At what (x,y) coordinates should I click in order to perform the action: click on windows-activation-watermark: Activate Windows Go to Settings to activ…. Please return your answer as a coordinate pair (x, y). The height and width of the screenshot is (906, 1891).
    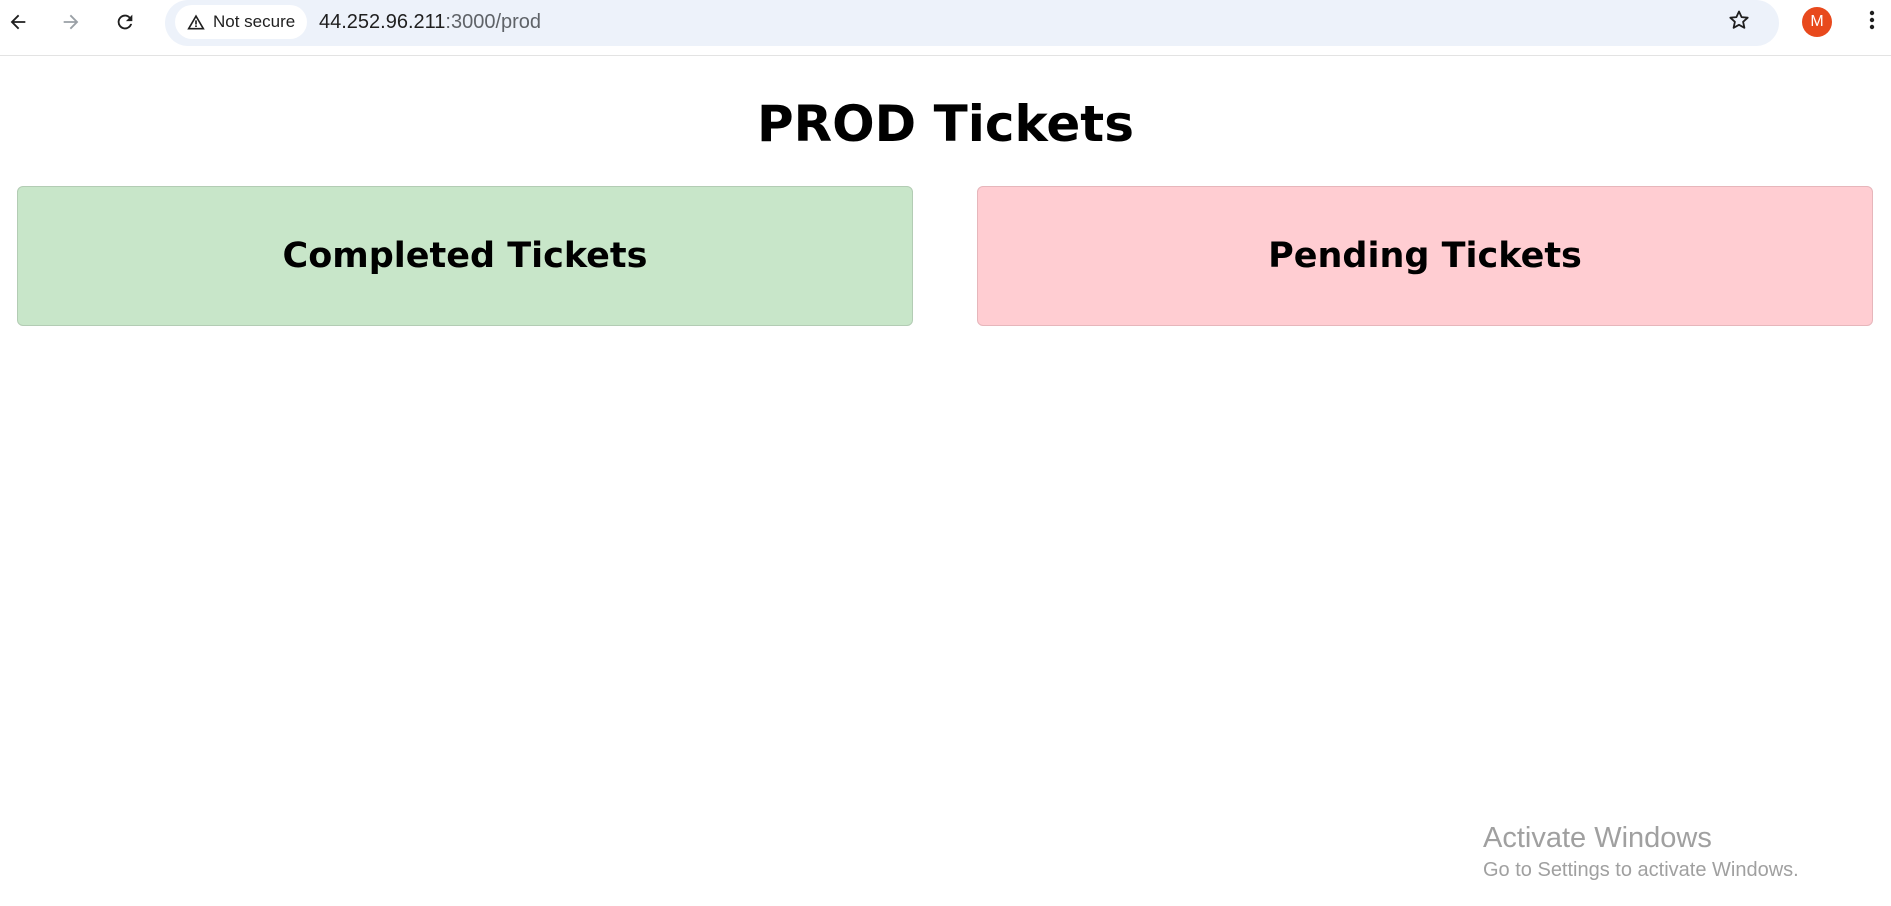
    Looking at the image, I should click on (1641, 852).